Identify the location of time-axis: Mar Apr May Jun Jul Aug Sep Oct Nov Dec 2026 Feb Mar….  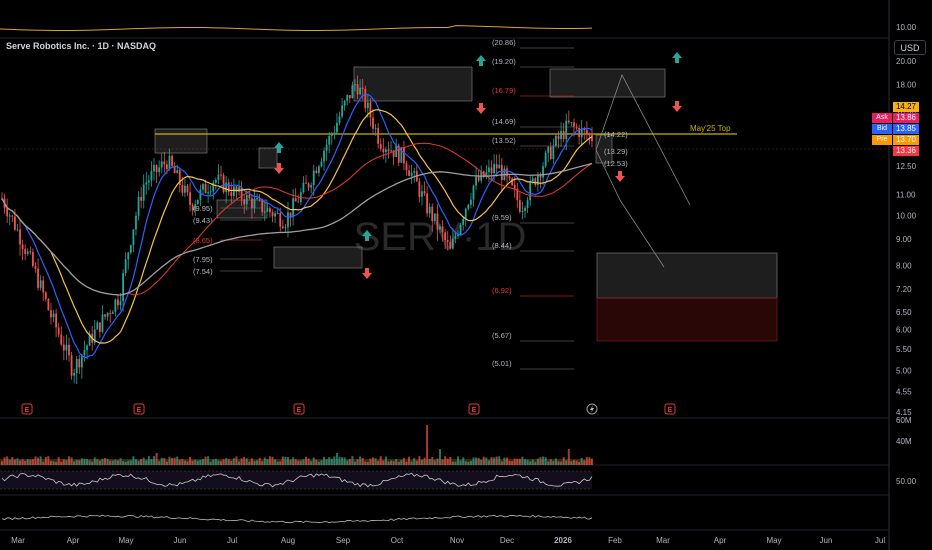
(448, 540).